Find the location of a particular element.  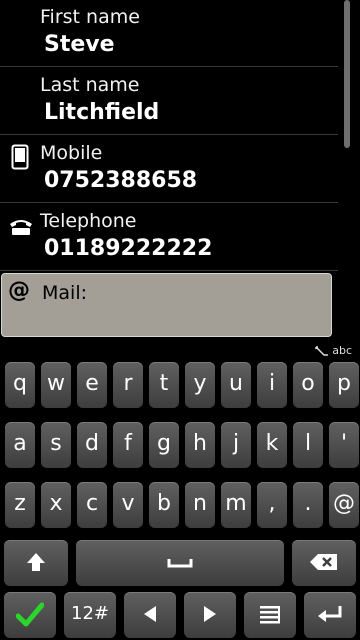

shift-key is located at coordinates (36, 563).